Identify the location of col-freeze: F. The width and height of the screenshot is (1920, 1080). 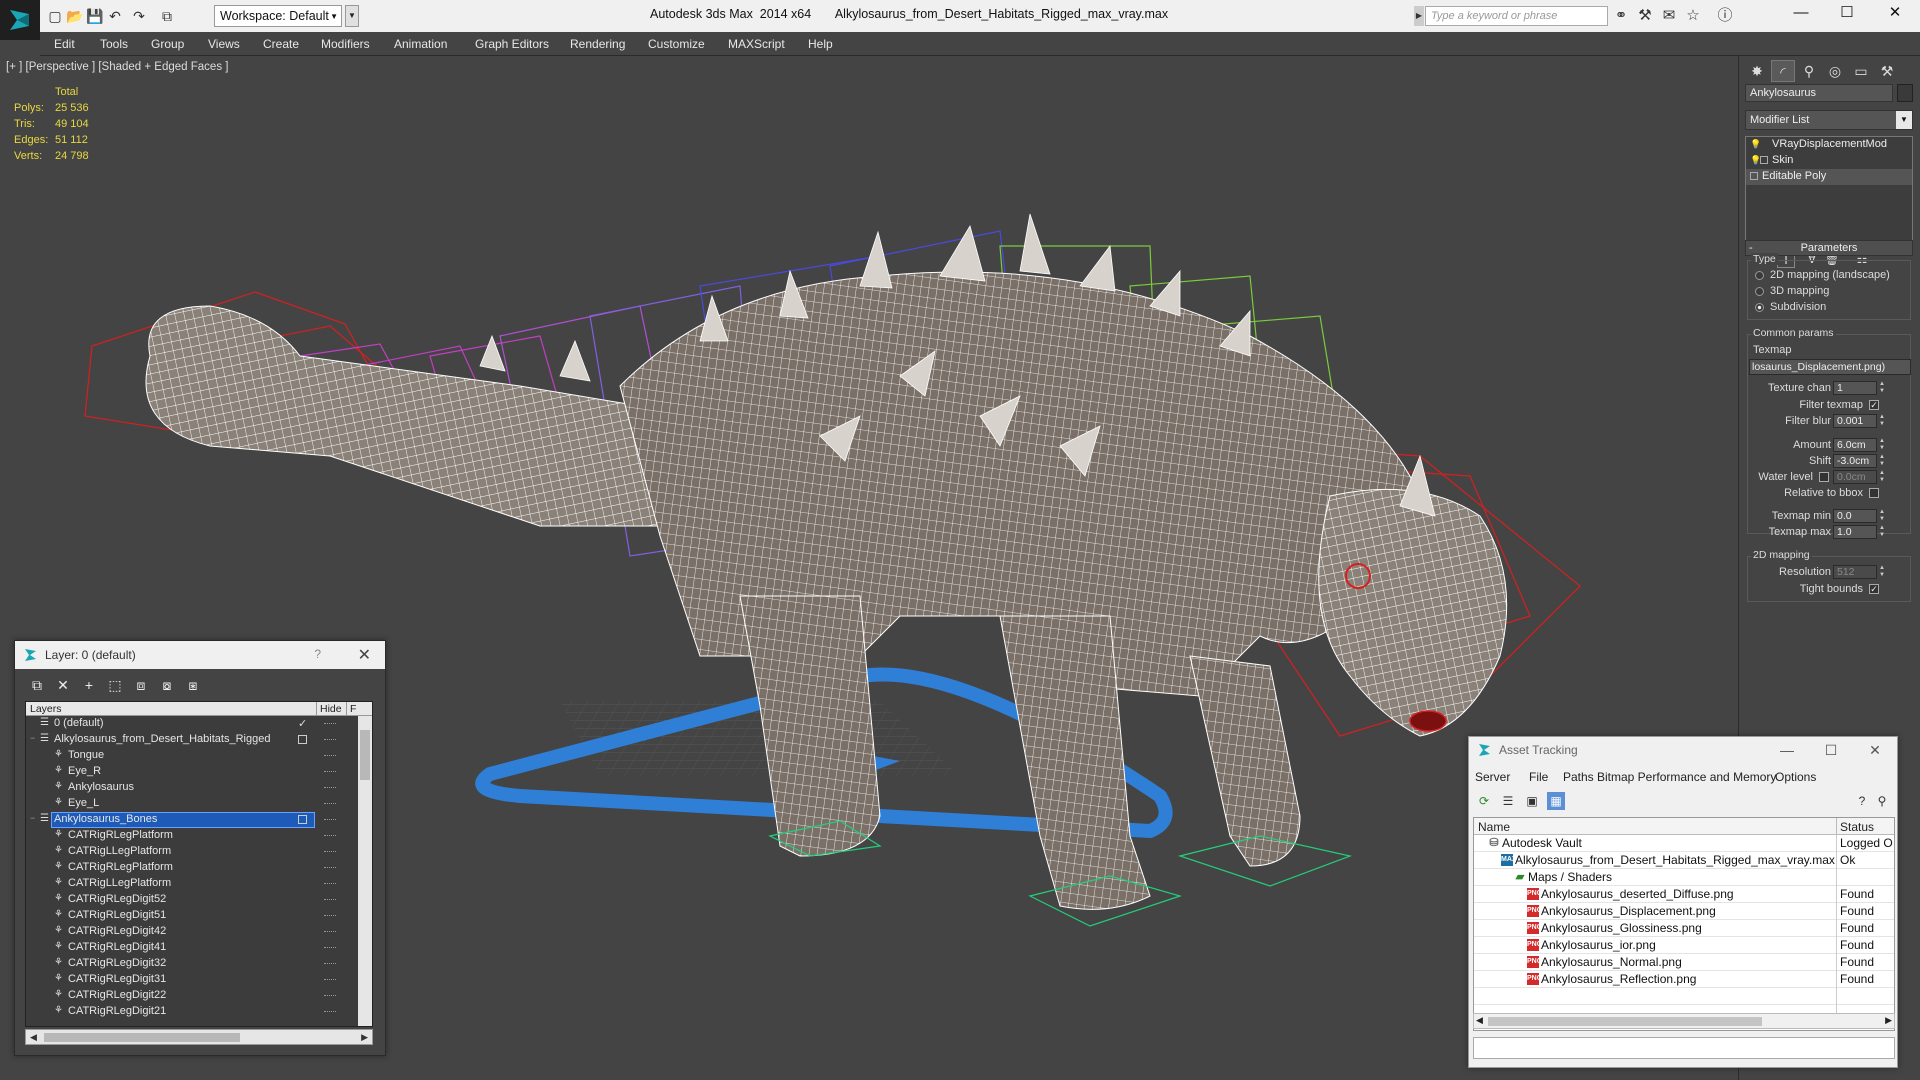
(353, 709).